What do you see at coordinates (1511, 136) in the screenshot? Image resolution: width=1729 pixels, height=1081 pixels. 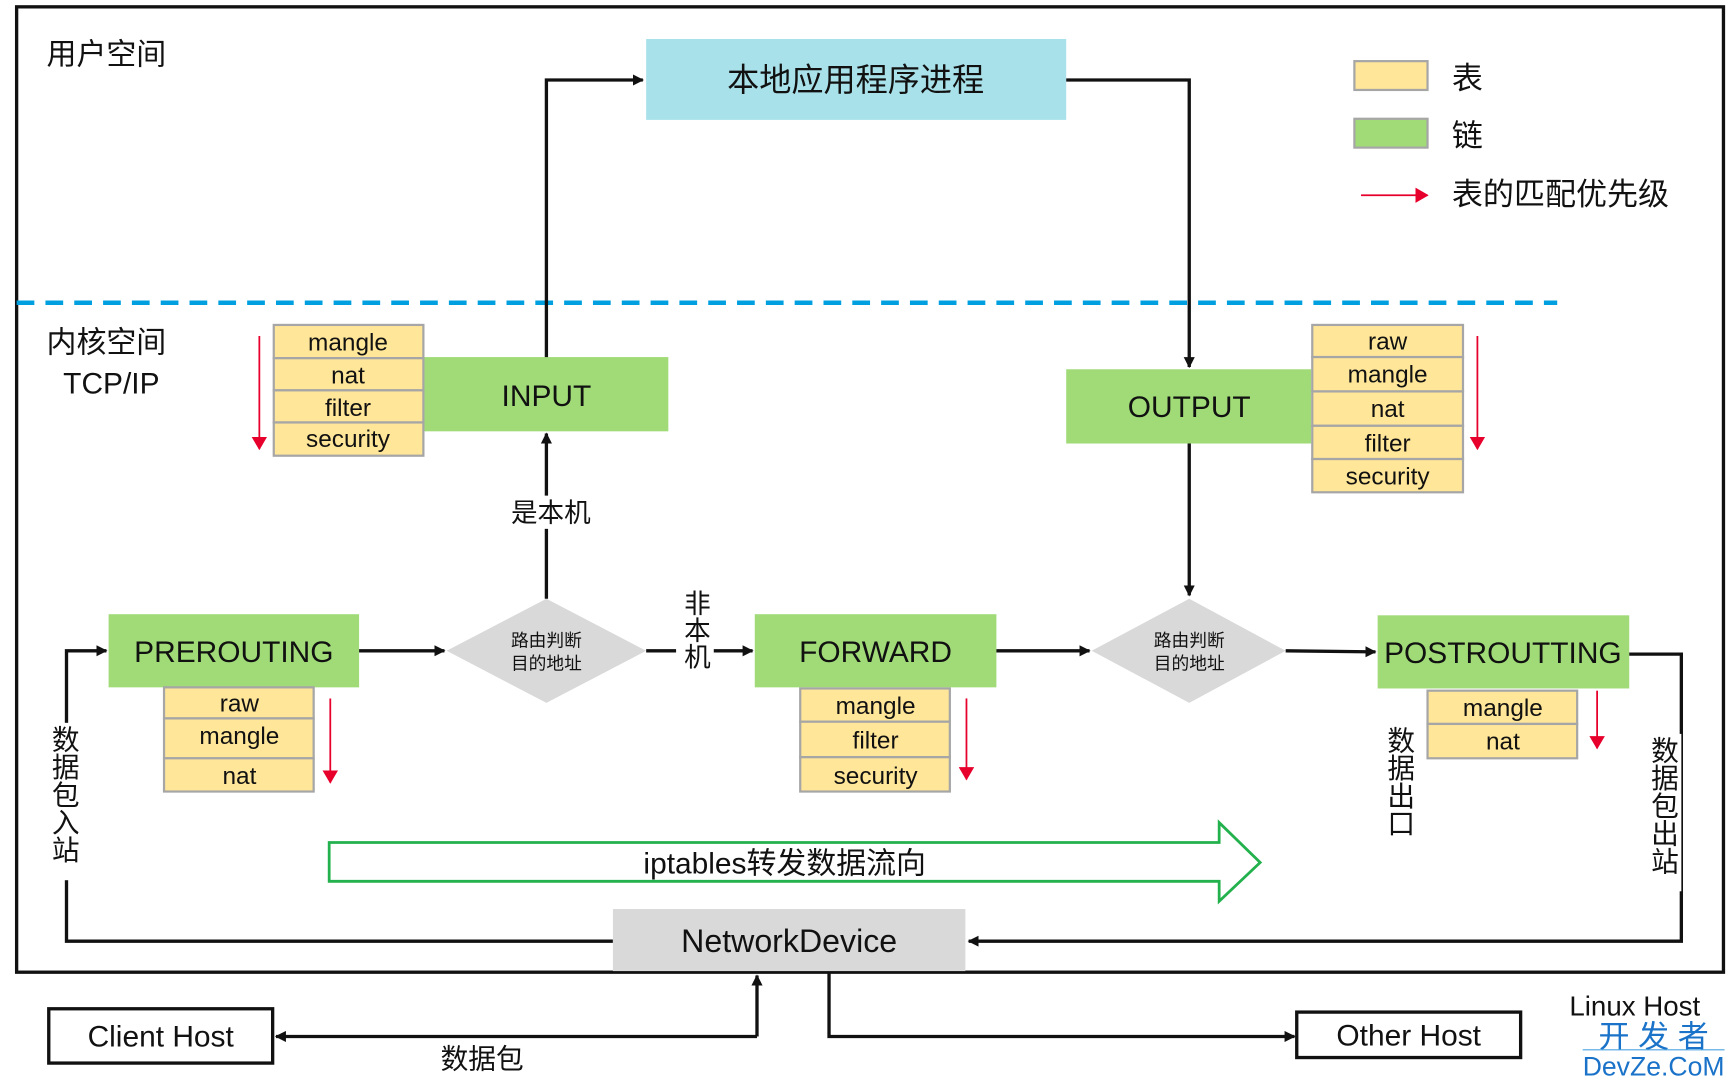 I see `legend: 表 链 表的匹配优先级` at bounding box center [1511, 136].